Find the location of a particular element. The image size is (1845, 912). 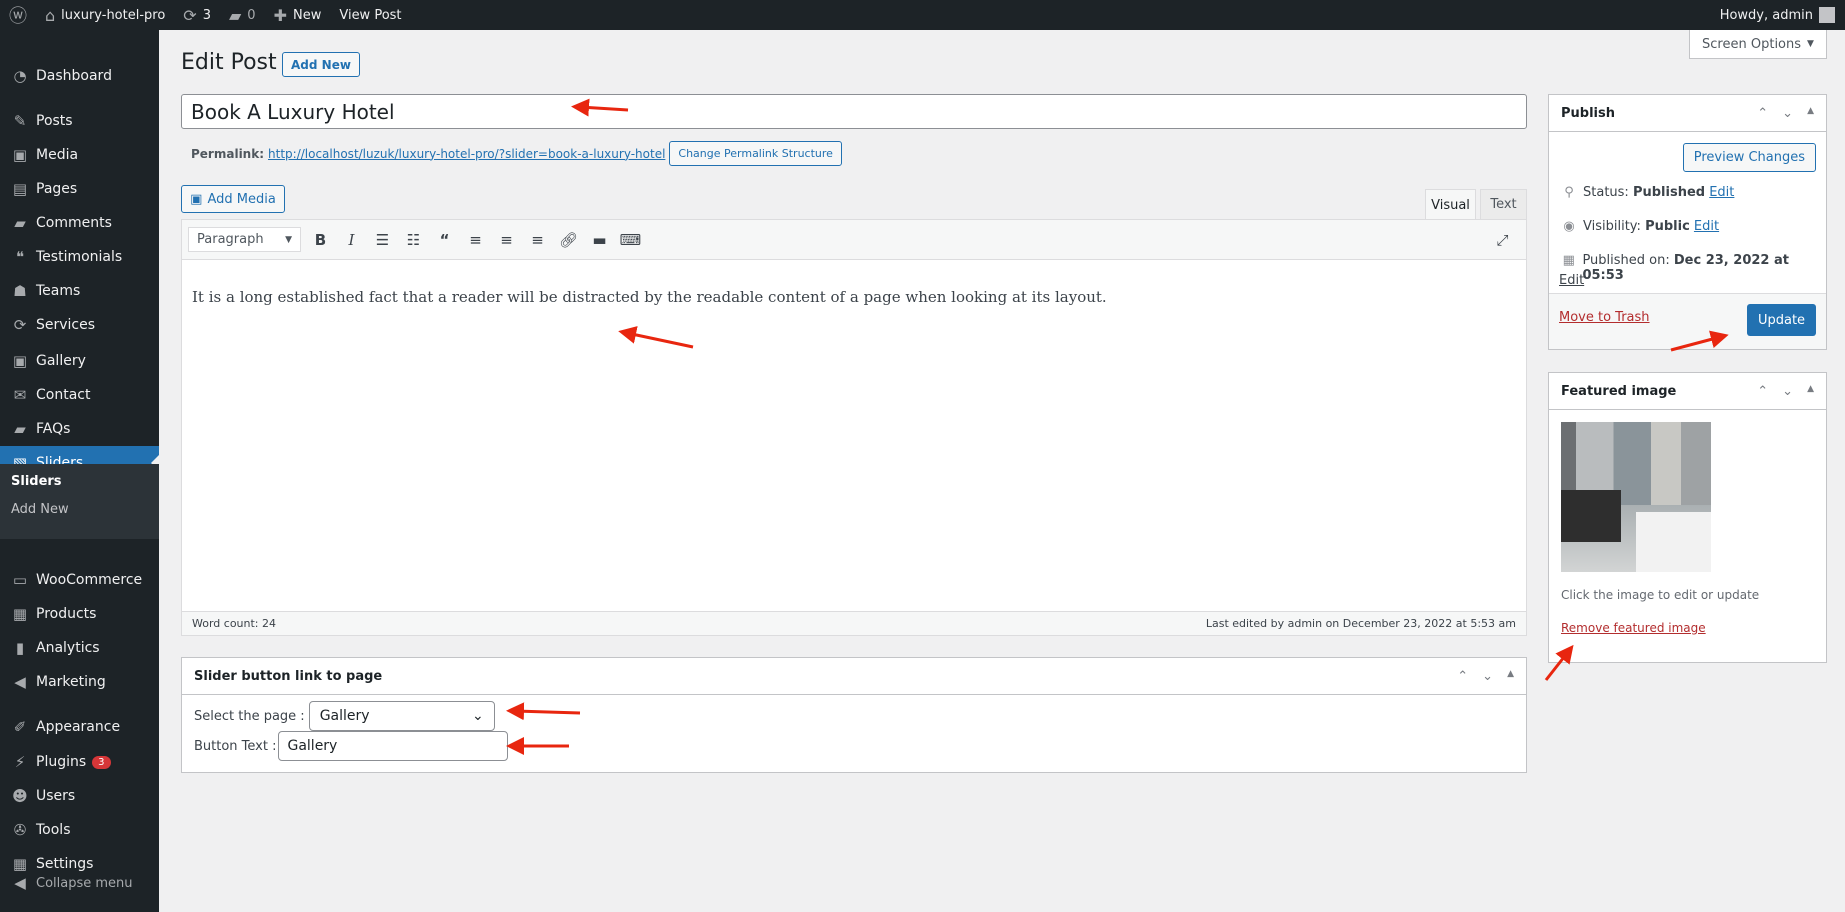

sidebar-item-products: ▦ Products is located at coordinates (79, 614).